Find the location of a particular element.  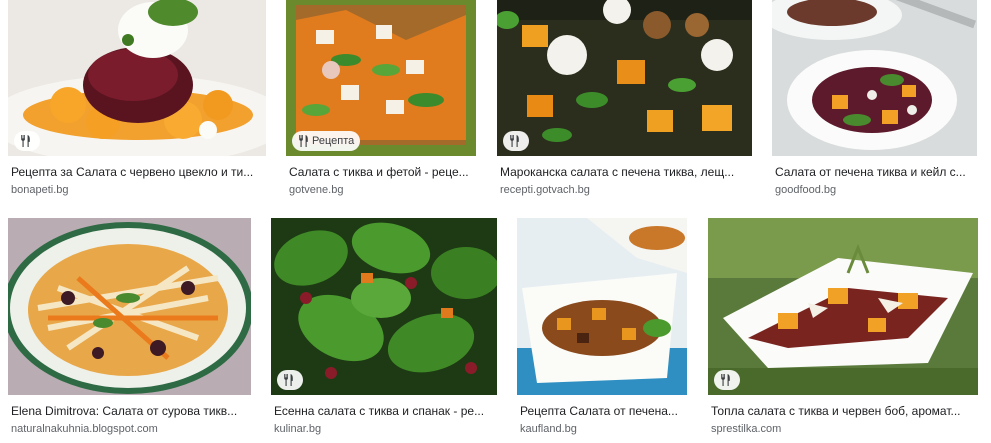

result-card: Рецепта Салата от печена... kaufland.bg is located at coordinates (602, 329).